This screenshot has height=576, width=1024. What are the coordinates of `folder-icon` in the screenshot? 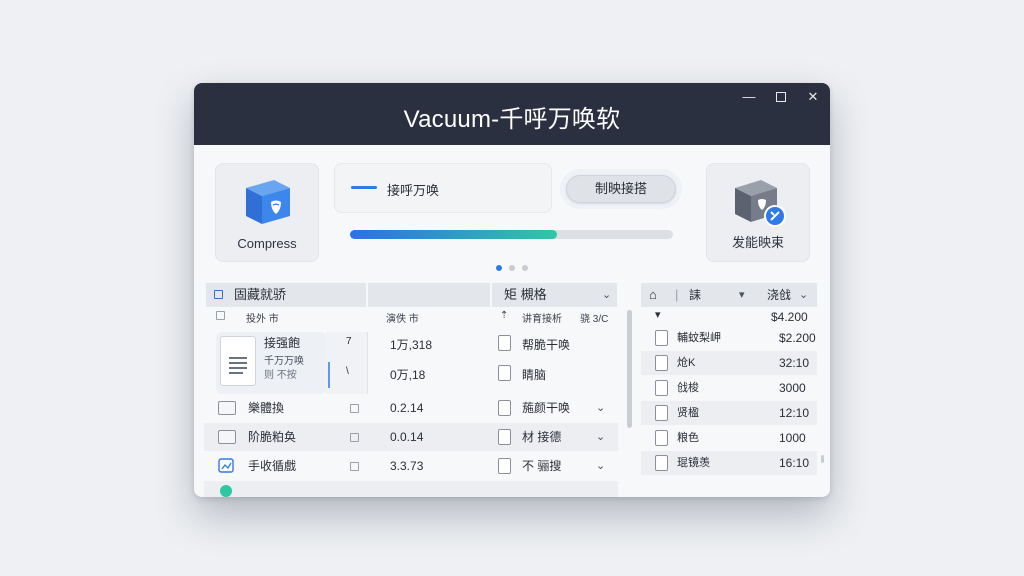 It's located at (227, 437).